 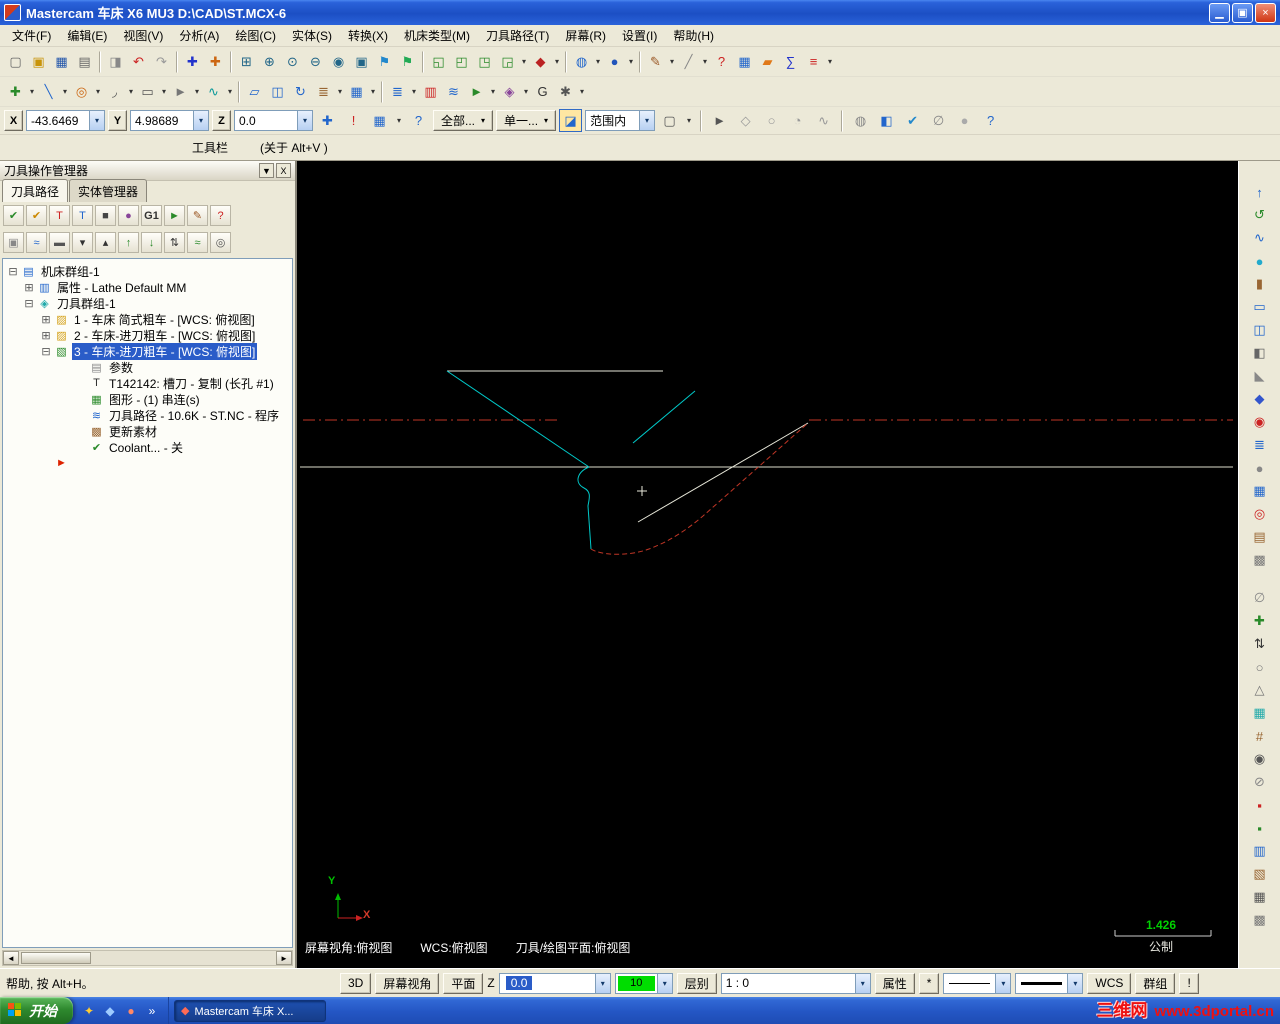 I want to click on close-button: ×, so click(x=1265, y=12).